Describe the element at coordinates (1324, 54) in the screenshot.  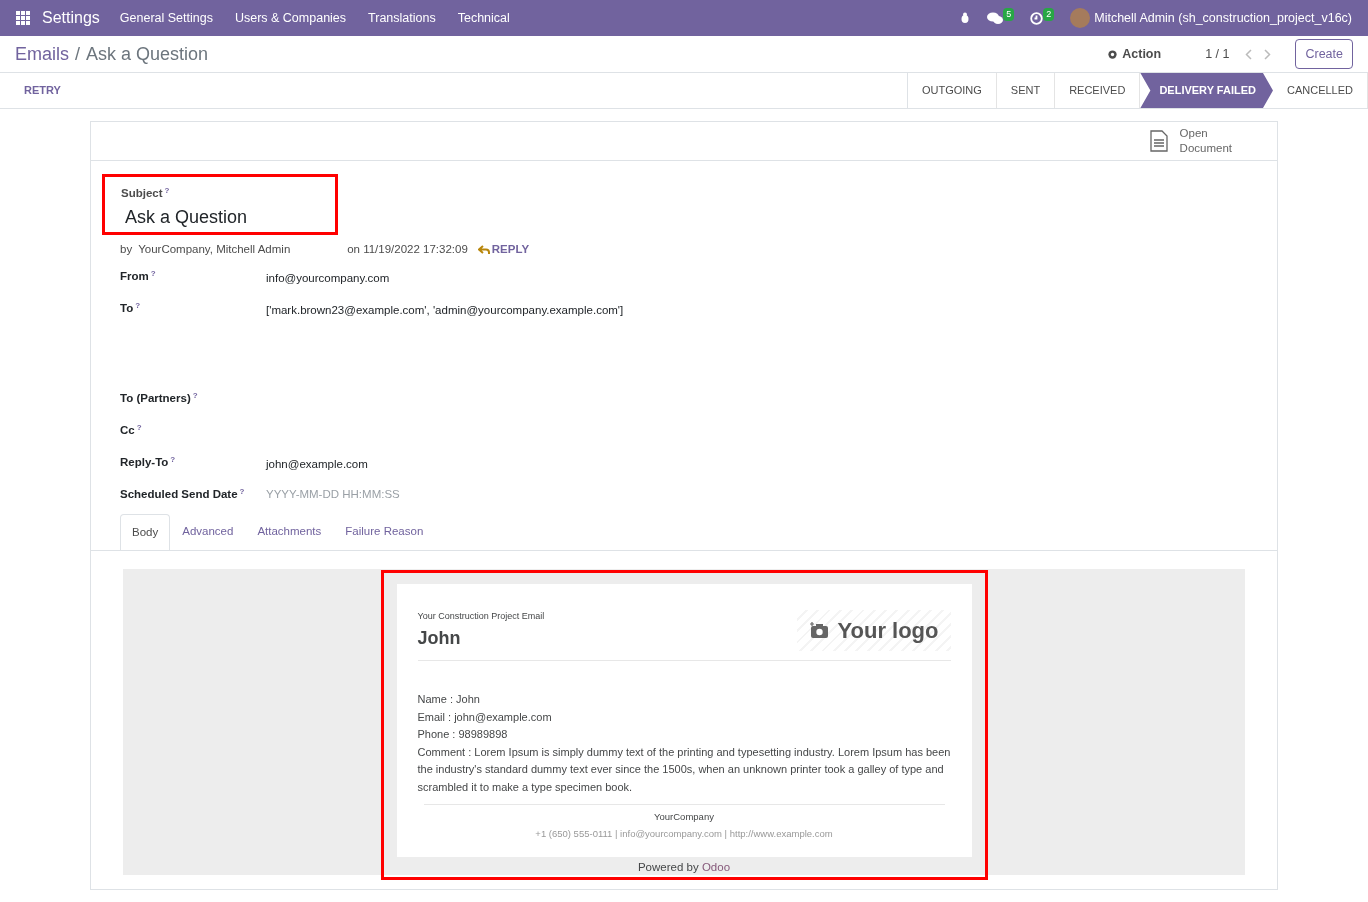
I see `create-button: Create` at that location.